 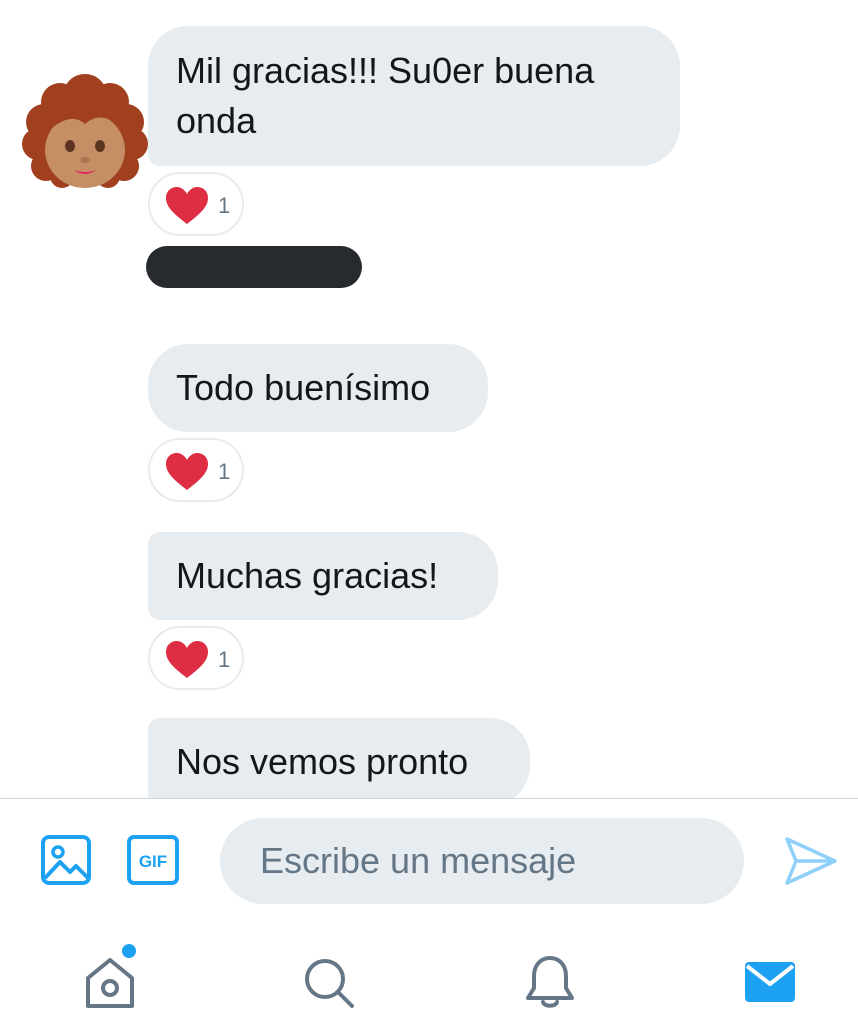 I want to click on home-icon, so click(x=110, y=983).